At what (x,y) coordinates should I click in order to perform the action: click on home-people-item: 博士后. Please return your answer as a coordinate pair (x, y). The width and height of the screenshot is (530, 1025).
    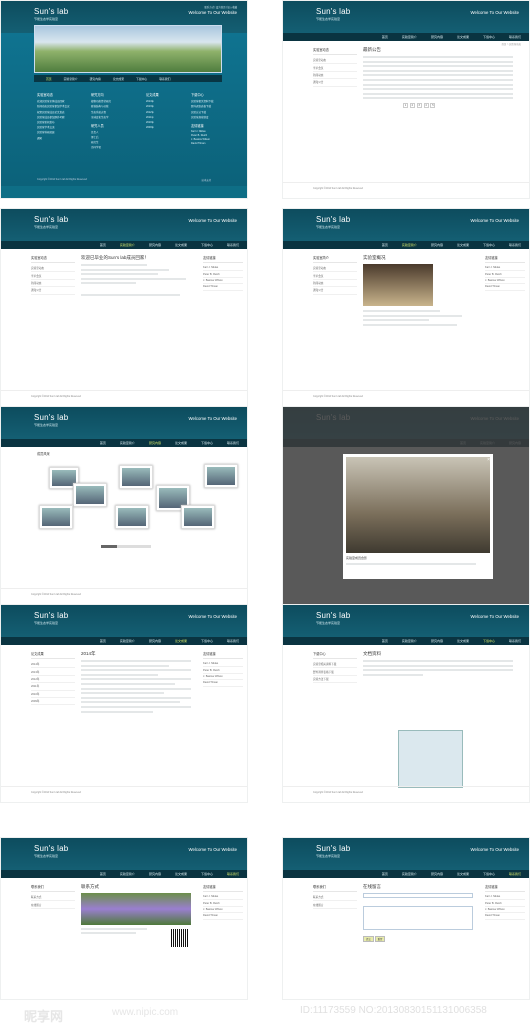
    Looking at the image, I should click on (101, 137).